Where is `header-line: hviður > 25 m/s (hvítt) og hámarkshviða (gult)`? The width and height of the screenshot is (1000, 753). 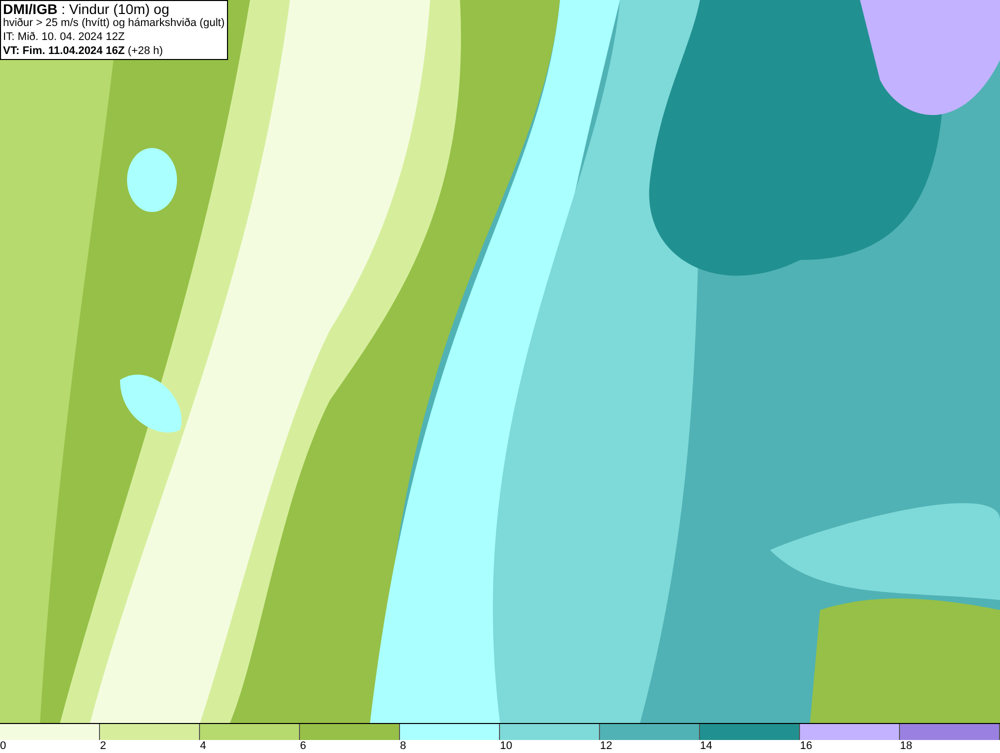
header-line: hviður > 25 m/s (hvítt) og hámarkshviða (gult) is located at coordinates (114, 23).